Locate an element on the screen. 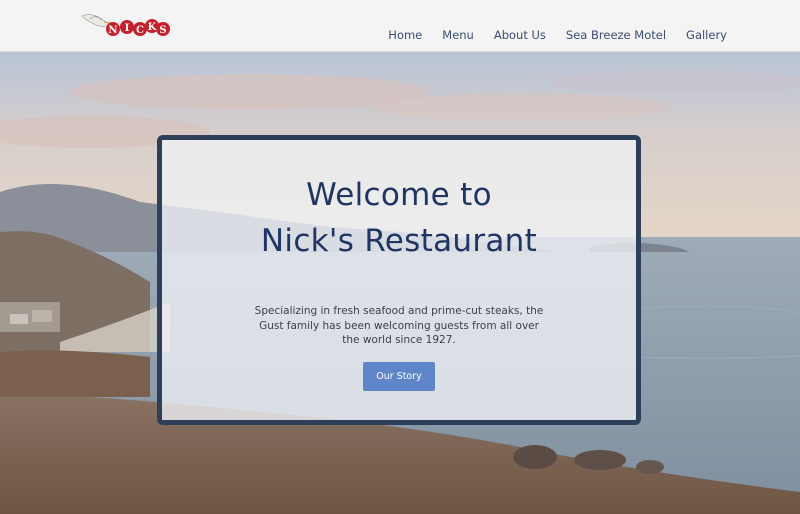 The height and width of the screenshot is (514, 800). svg-text: C is located at coordinates (140, 30).